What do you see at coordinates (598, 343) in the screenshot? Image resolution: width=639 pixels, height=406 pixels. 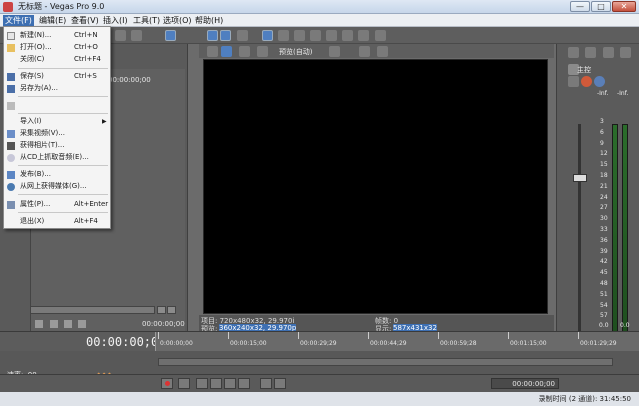 I see `ruler-label: 00:01:29;29` at bounding box center [598, 343].